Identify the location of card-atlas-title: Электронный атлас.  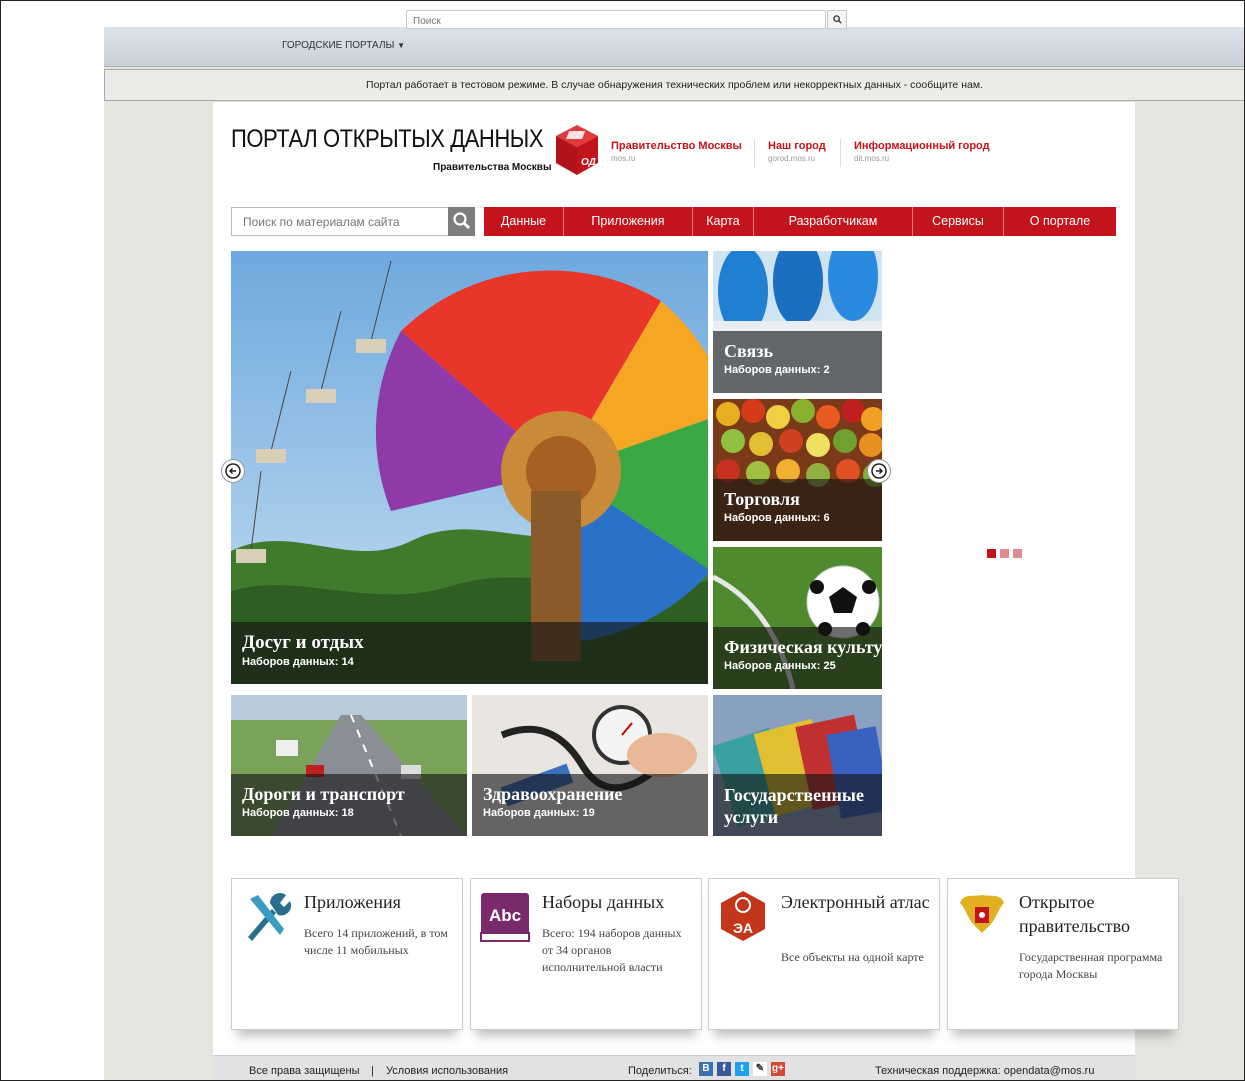
(855, 902).